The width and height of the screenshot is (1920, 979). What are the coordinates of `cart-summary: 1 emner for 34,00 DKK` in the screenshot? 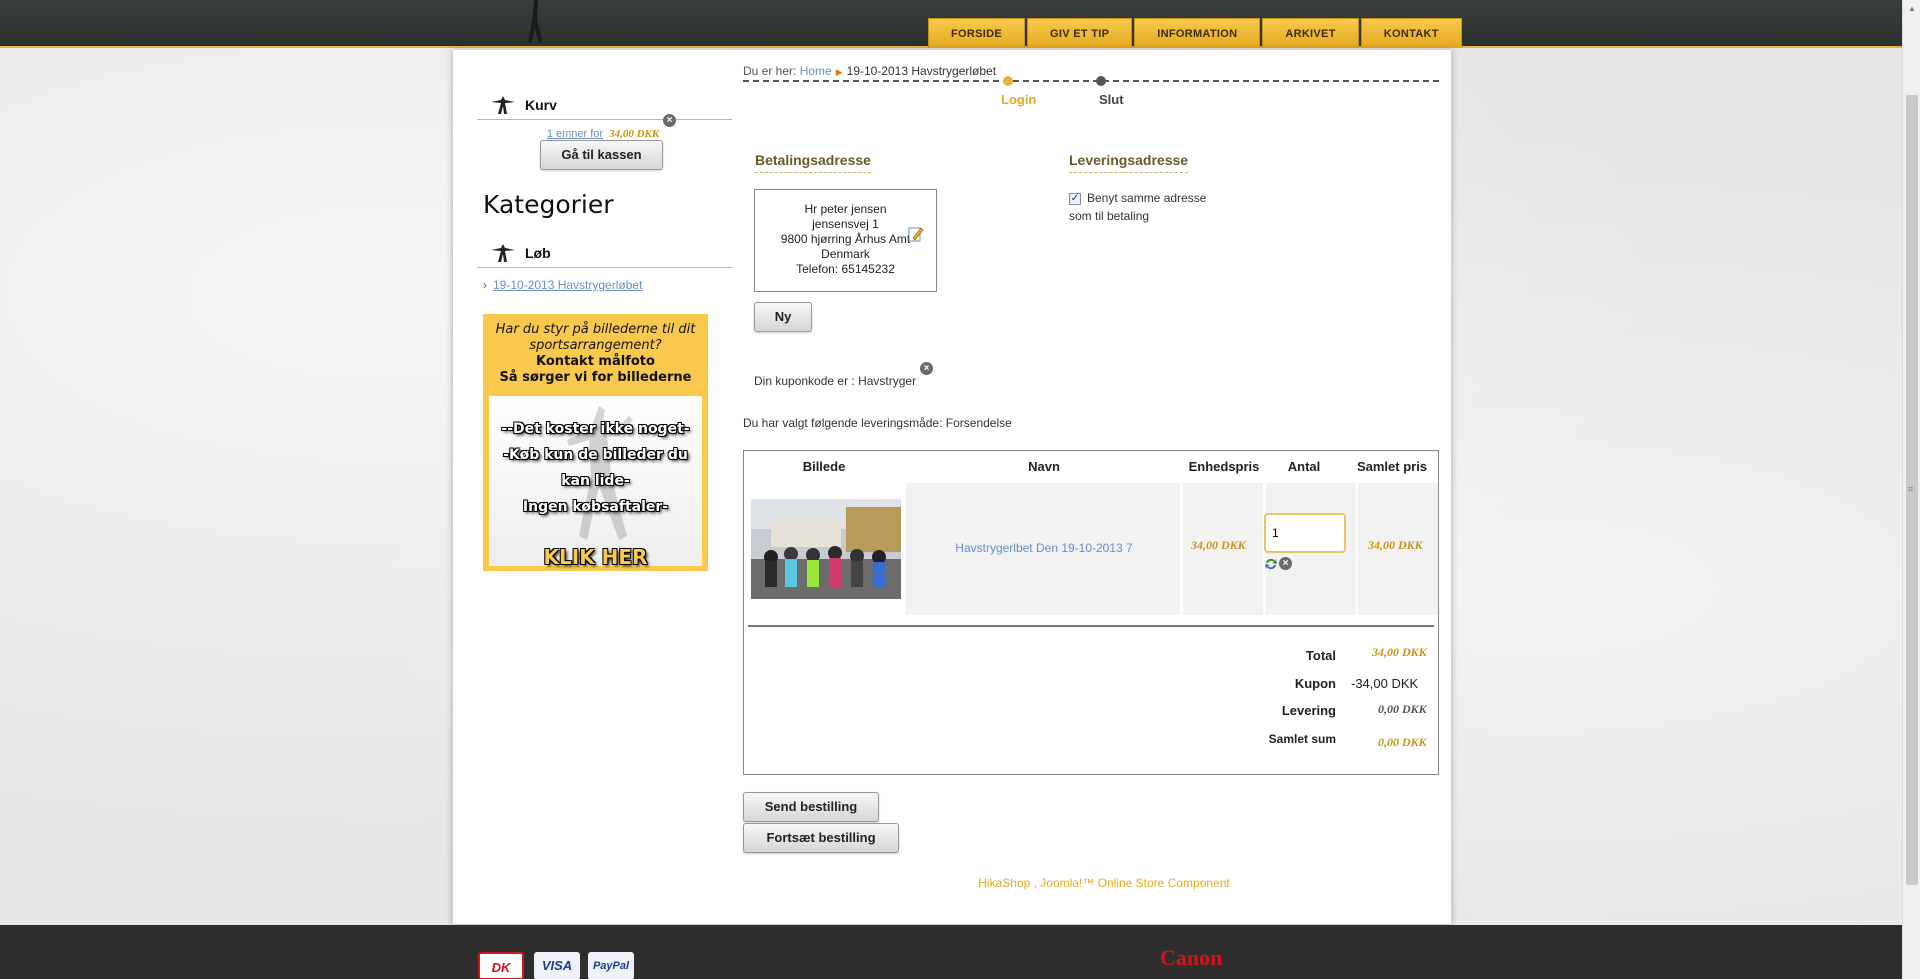 It's located at (603, 133).